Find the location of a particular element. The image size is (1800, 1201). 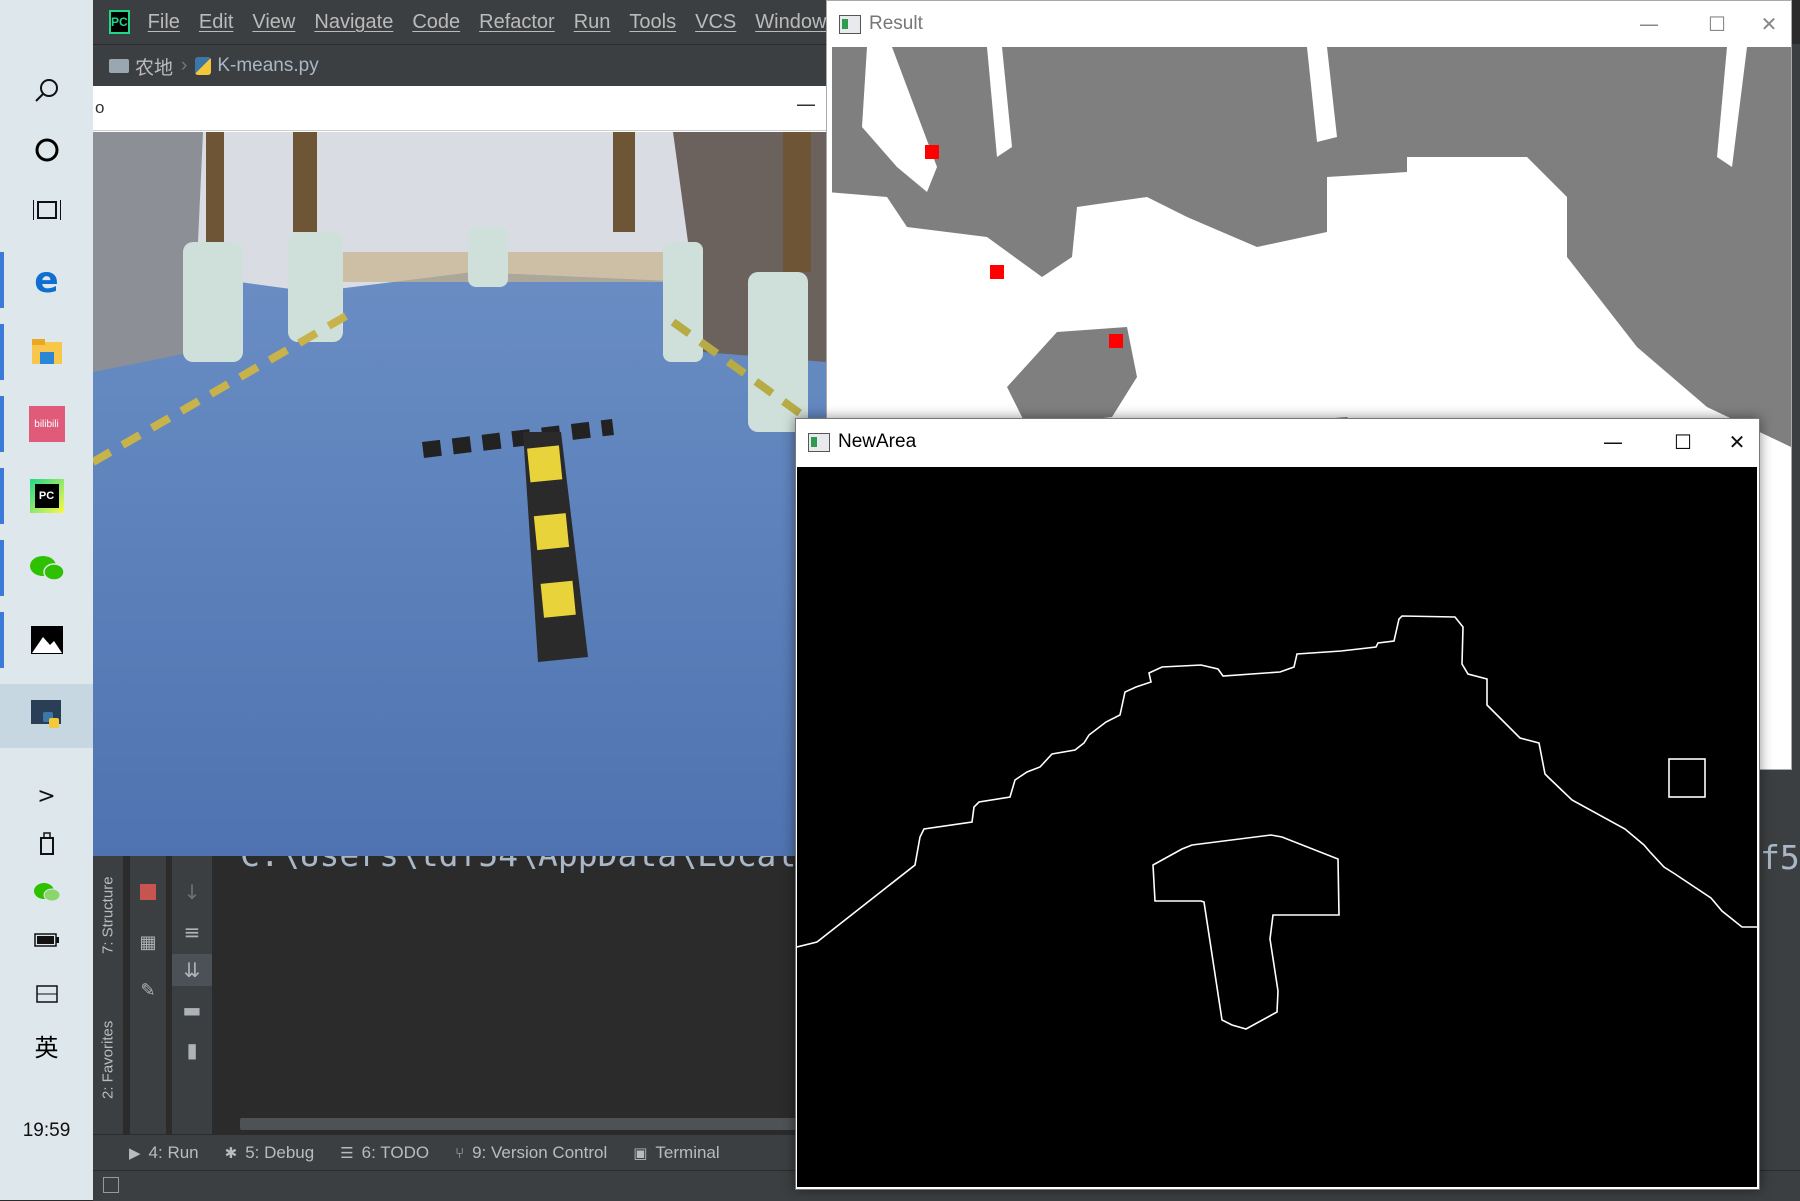

newarea-maximize-button: ☐ is located at coordinates (1683, 442).